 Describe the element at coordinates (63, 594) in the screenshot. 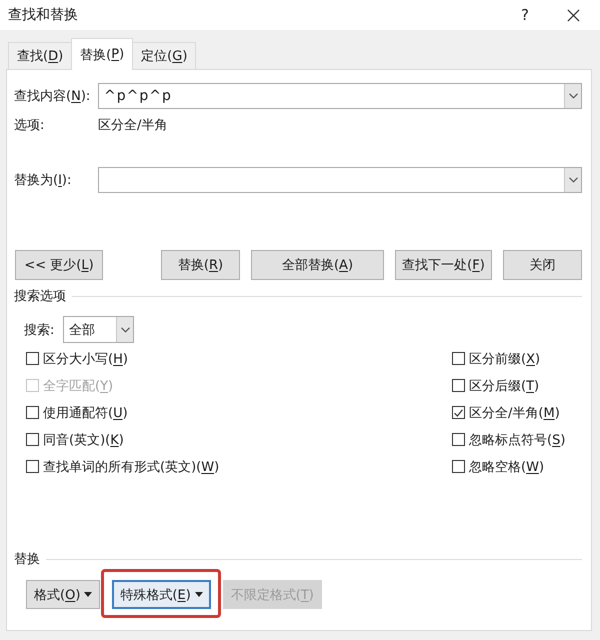

I see `format-button: 格式(O)` at that location.